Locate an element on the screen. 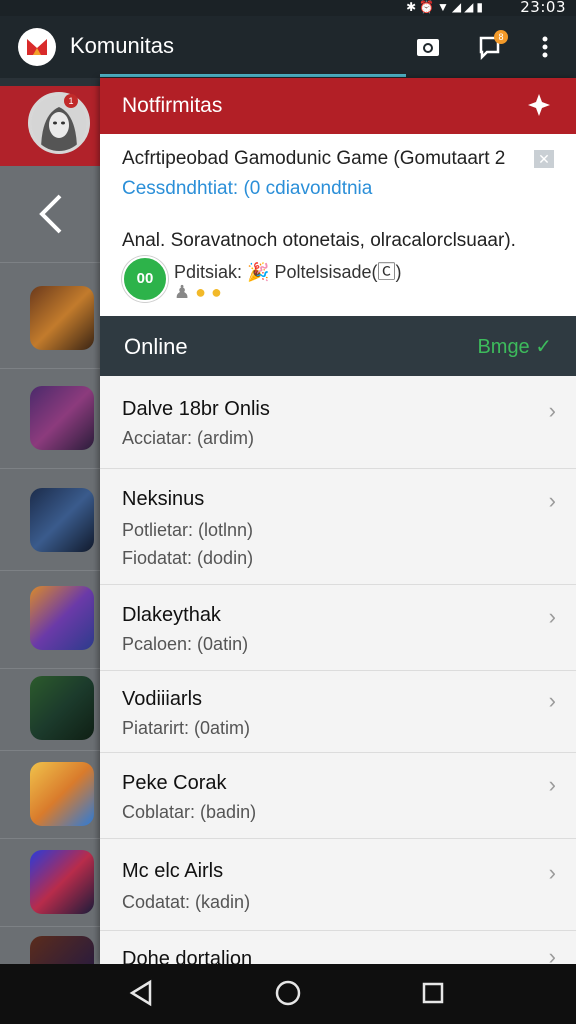 Image resolution: width=576 pixels, height=1024 pixels. list-item: Mc elc Airls Codatat: (kadin) › is located at coordinates (338, 884).